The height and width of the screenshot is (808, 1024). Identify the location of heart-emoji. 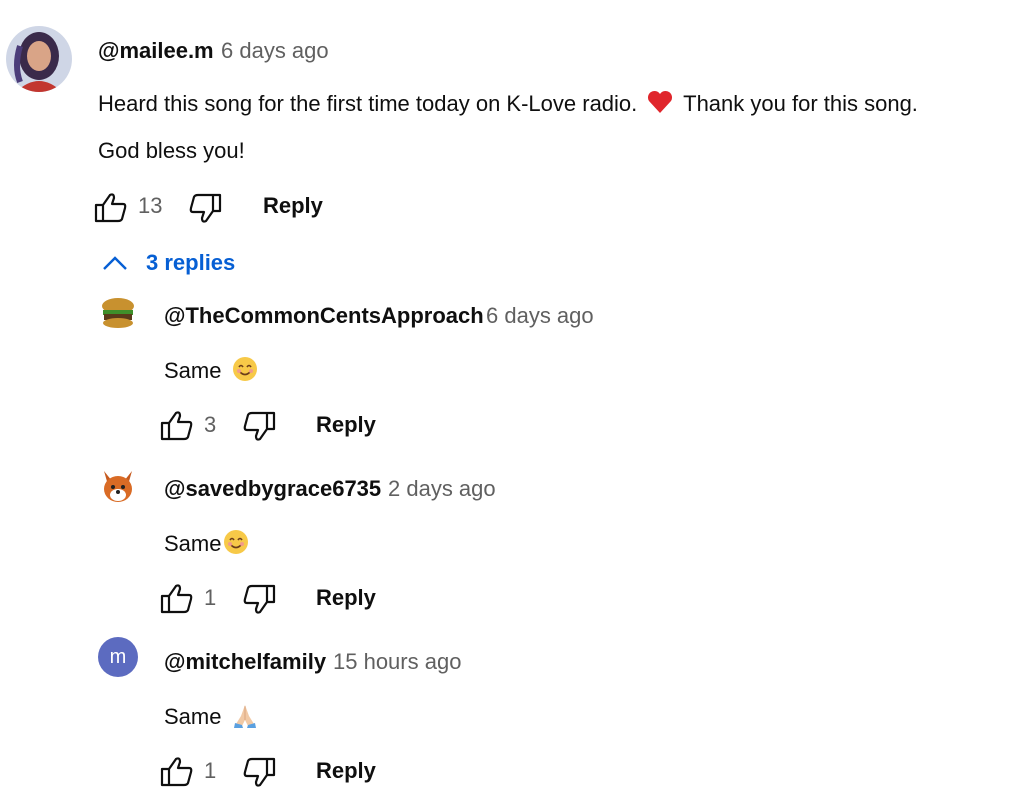
(660, 105).